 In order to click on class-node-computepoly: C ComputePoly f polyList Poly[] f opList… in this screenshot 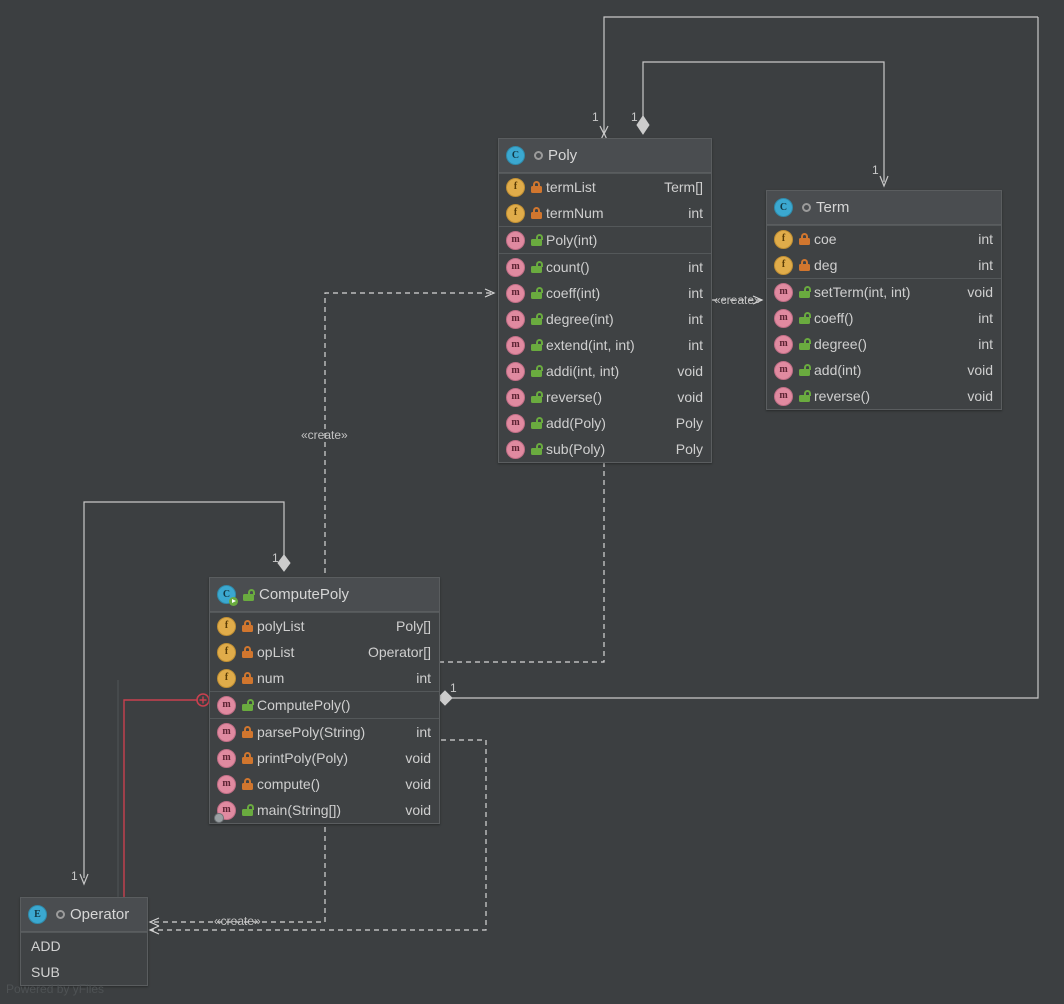, I will do `click(324, 700)`.